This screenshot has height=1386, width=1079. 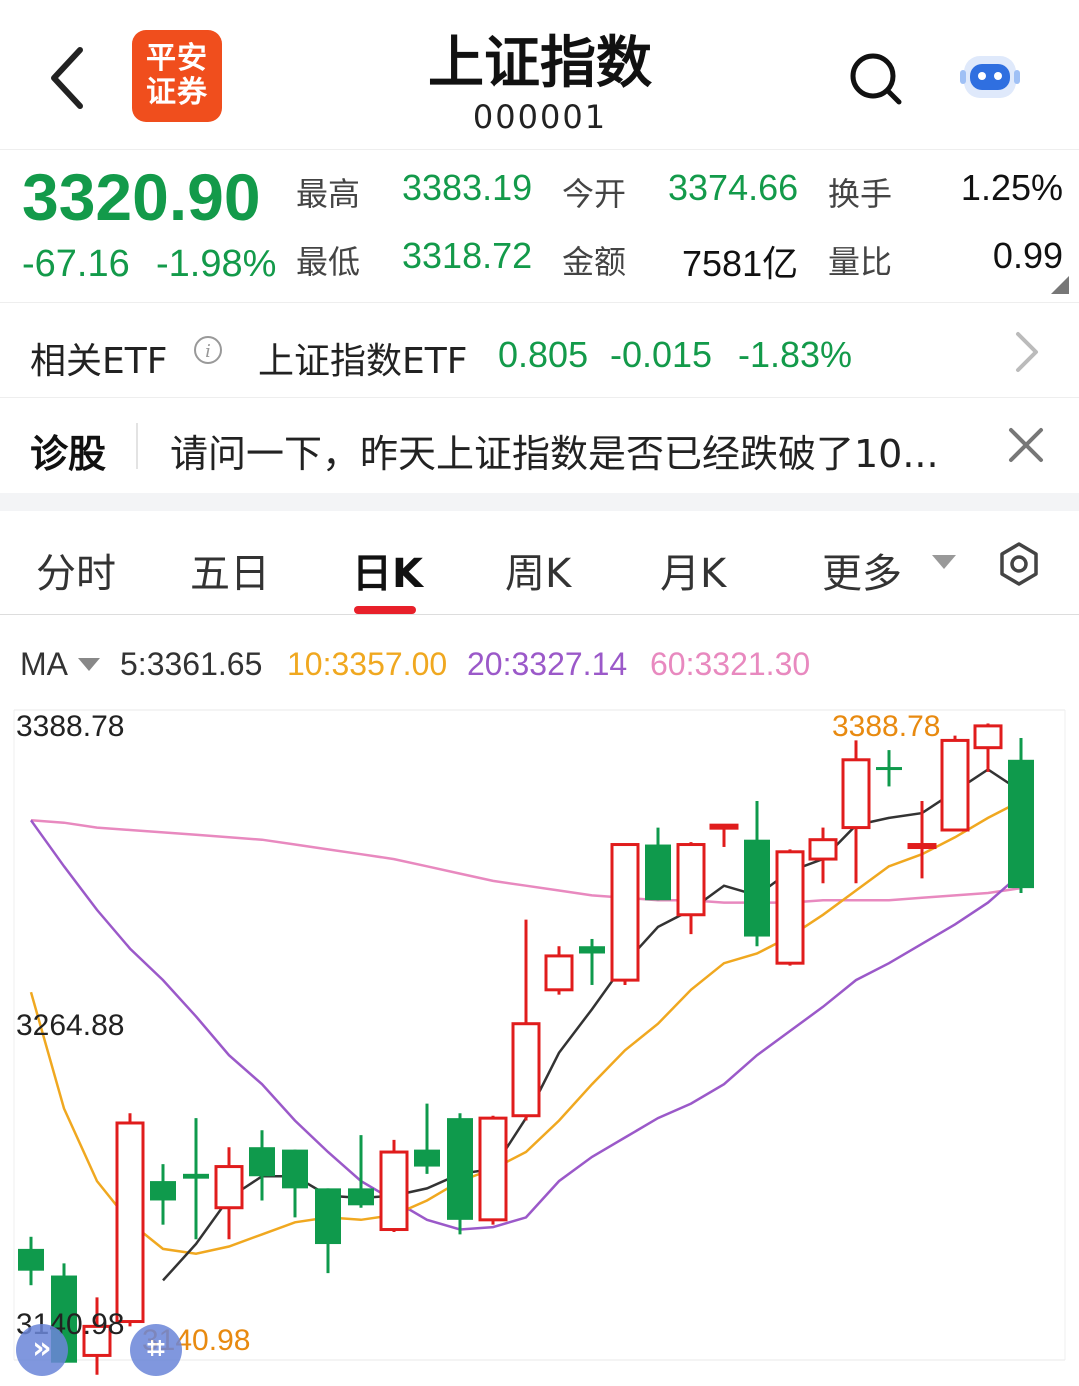 I want to click on period-tabs: 分时 五日 日K 周K 月K 更多, so click(x=539, y=563).